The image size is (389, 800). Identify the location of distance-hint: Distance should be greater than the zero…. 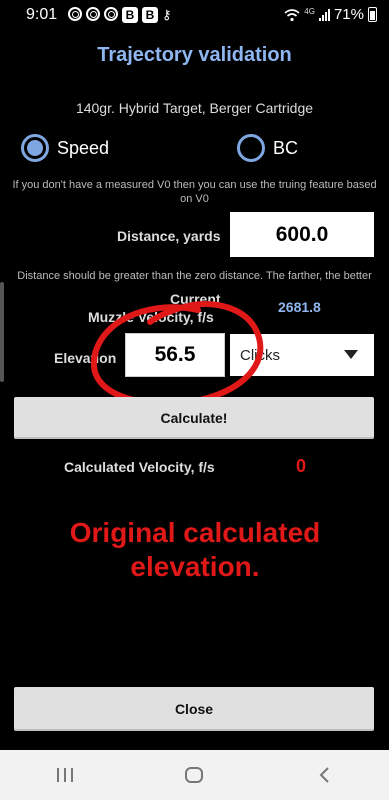
(194, 276).